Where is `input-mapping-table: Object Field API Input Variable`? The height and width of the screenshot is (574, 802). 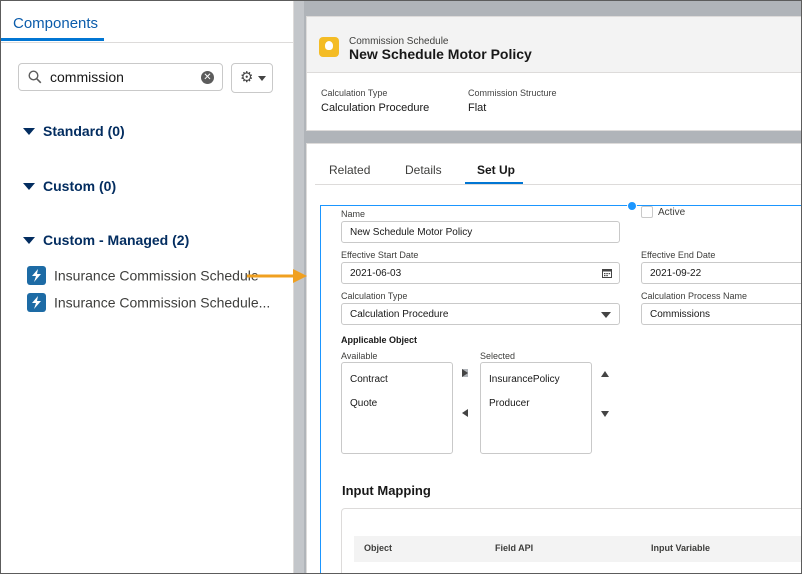
input-mapping-table: Object Field API Input Variable is located at coordinates (571, 540).